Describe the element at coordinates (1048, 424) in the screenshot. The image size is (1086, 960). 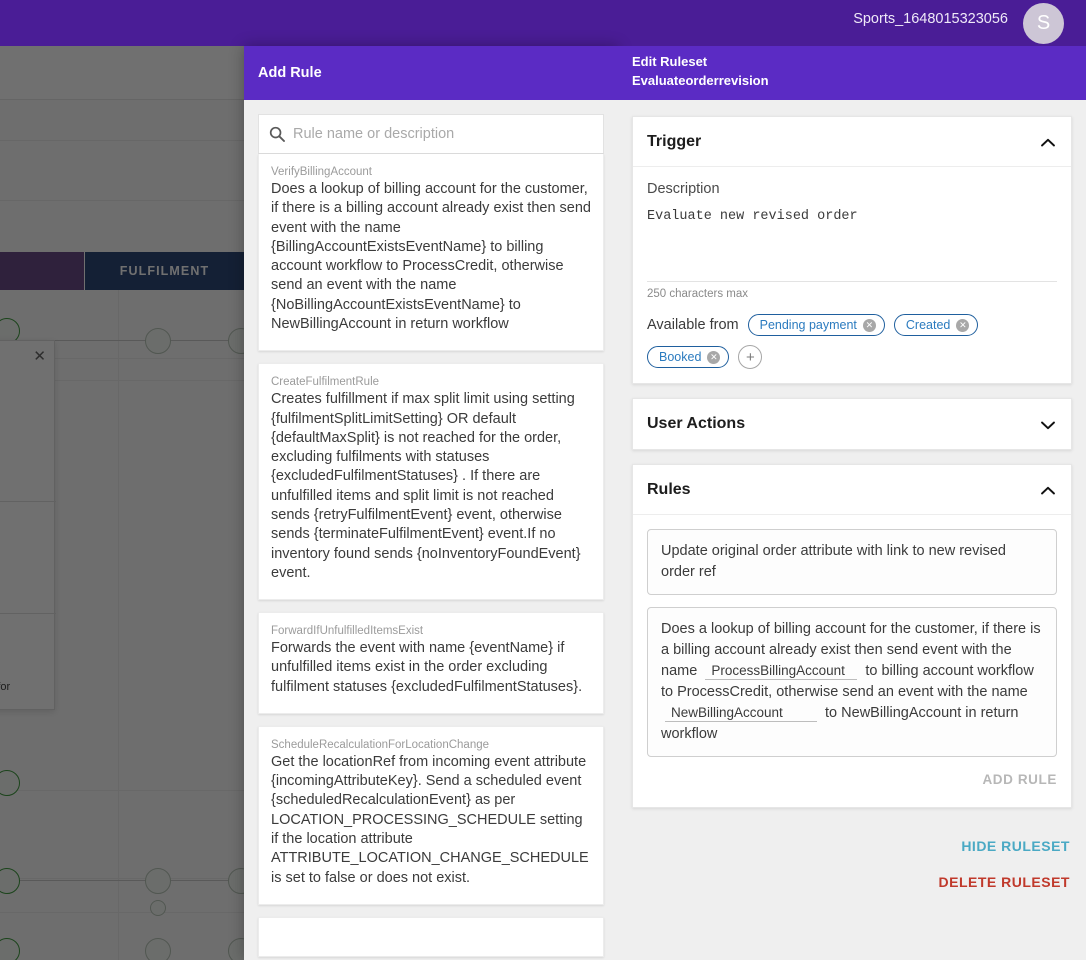
I see `chevron-down-icon` at that location.